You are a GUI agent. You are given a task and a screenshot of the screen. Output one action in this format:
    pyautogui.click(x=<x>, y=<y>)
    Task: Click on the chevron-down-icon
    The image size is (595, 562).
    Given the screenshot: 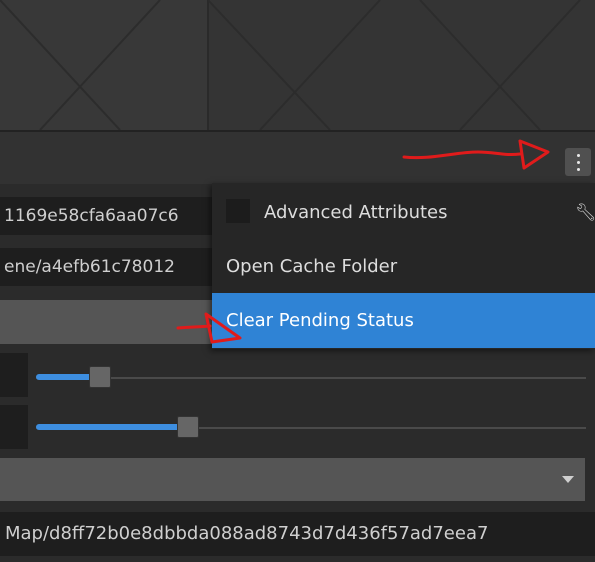 What is the action you would take?
    pyautogui.click(x=568, y=479)
    